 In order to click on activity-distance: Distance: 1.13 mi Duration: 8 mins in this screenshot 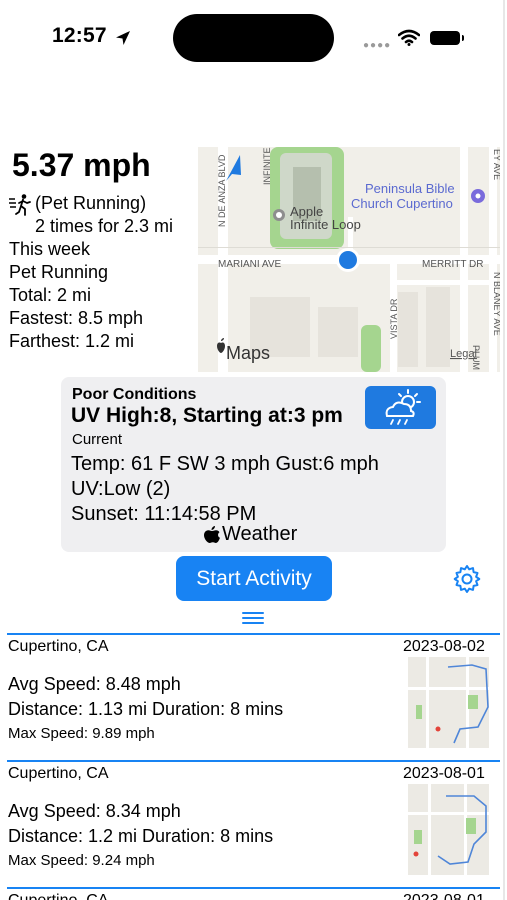, I will do `click(146, 709)`.